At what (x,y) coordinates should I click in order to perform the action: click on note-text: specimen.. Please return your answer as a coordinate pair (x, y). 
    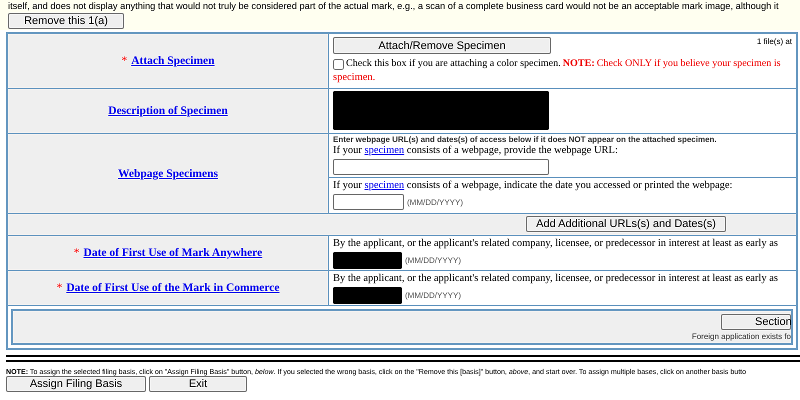
    Looking at the image, I should click on (354, 78).